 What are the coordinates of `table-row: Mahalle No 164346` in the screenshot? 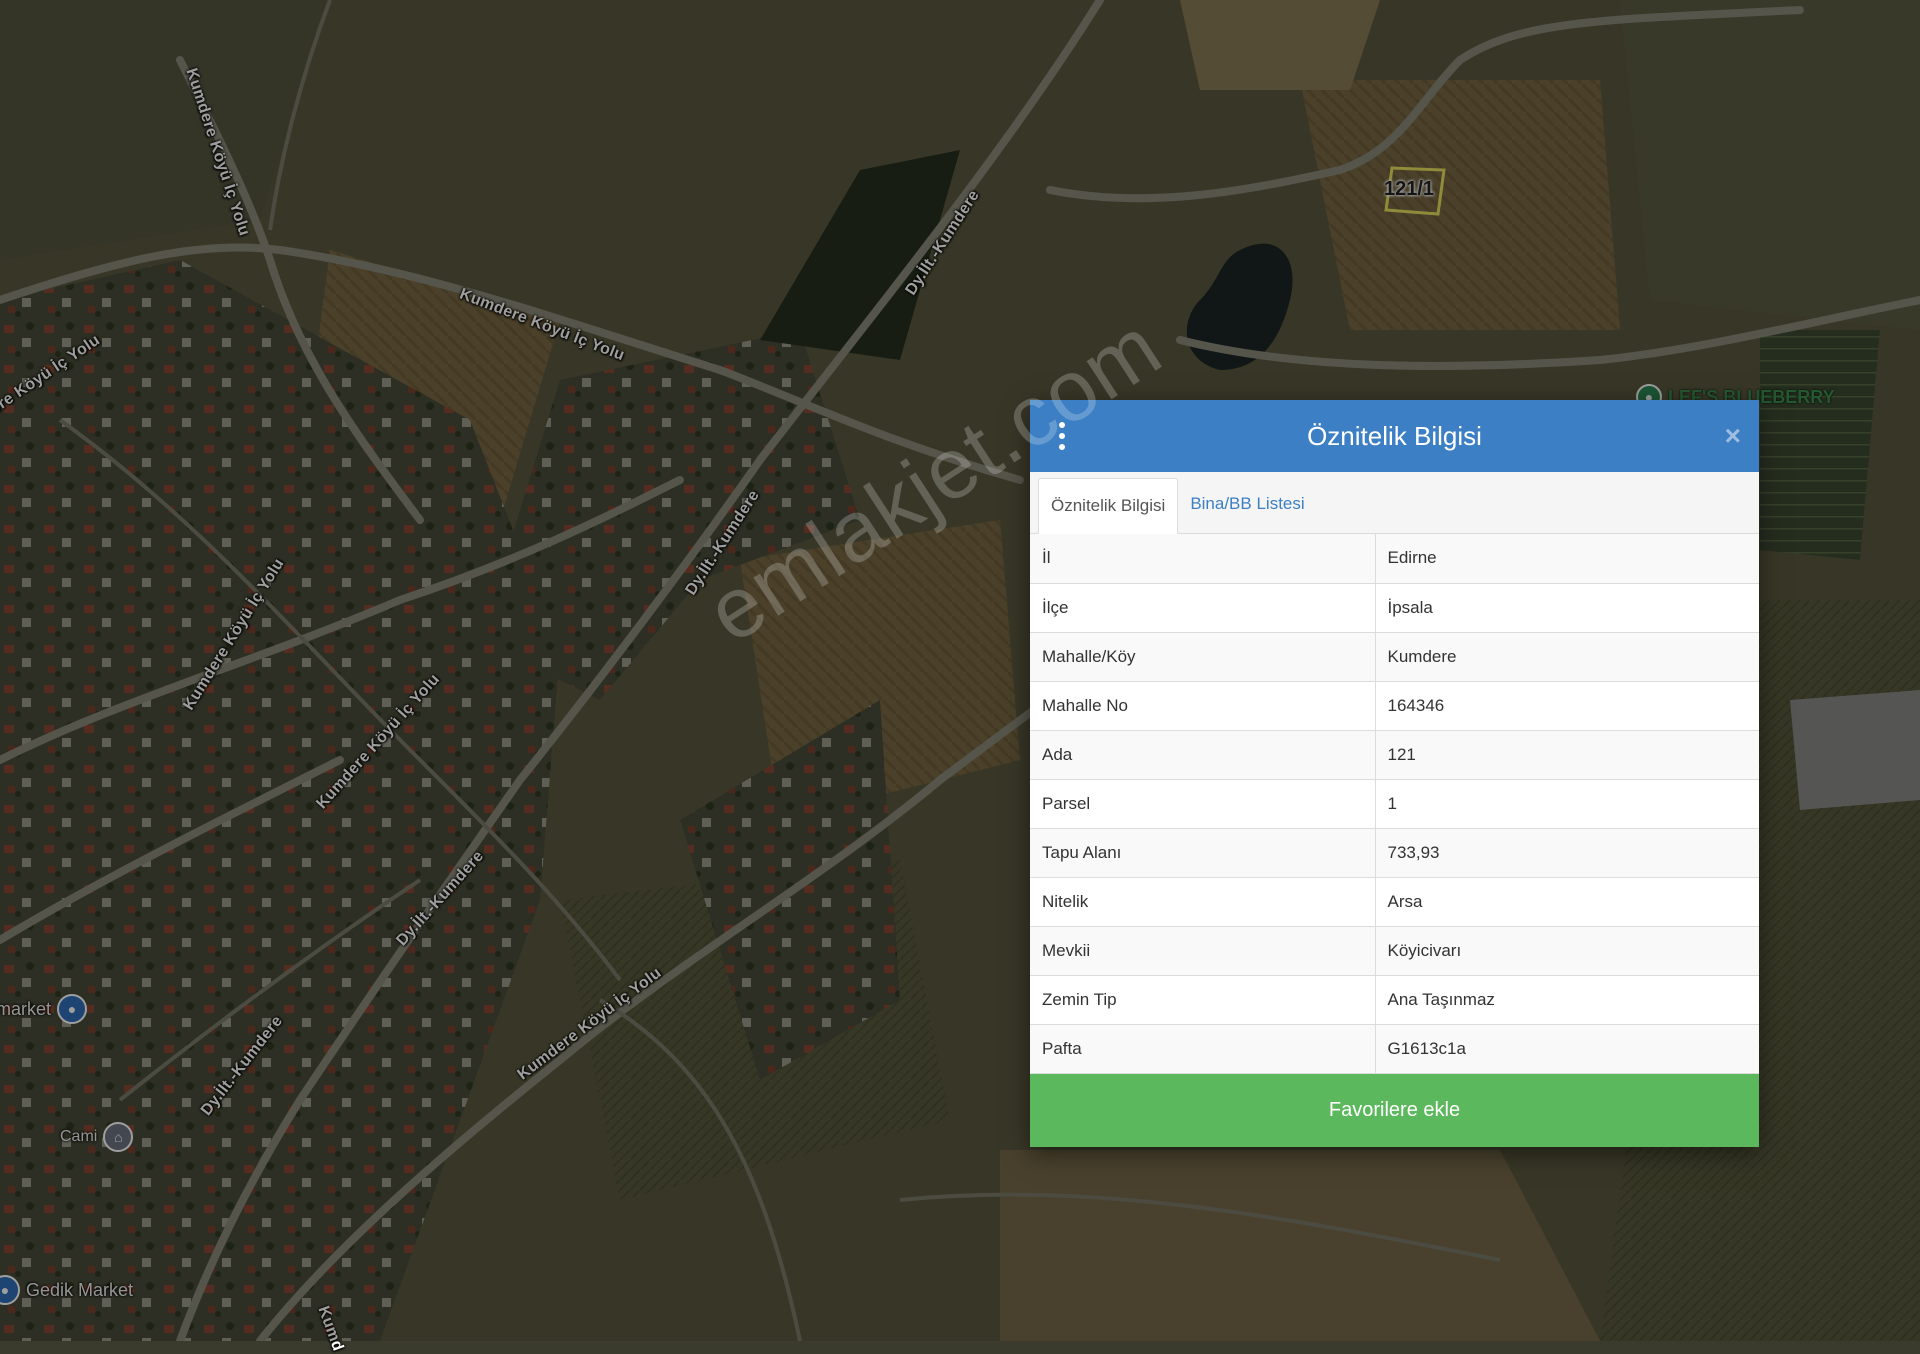 It's located at (1394, 706).